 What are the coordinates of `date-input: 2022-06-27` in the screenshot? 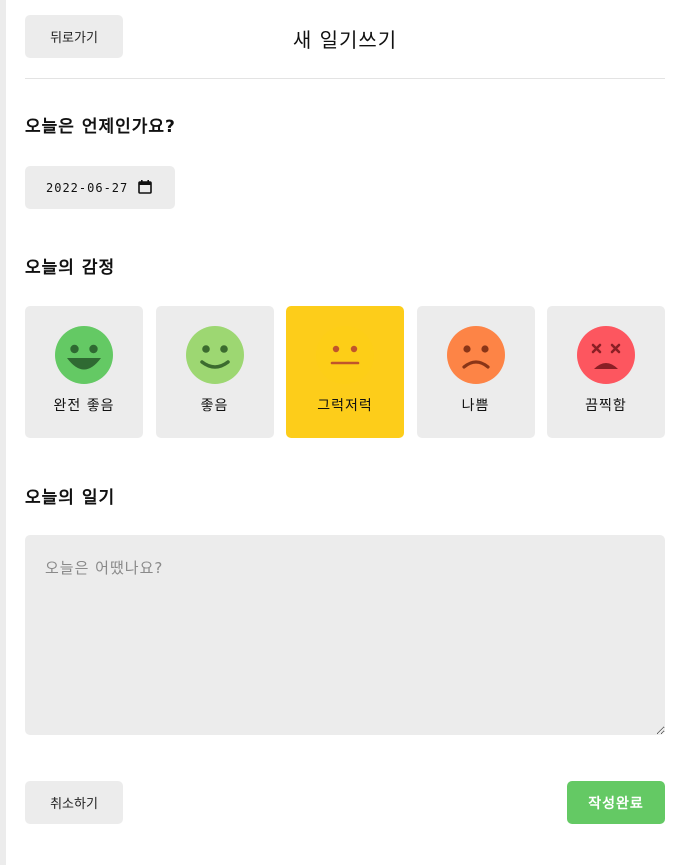 It's located at (100, 187).